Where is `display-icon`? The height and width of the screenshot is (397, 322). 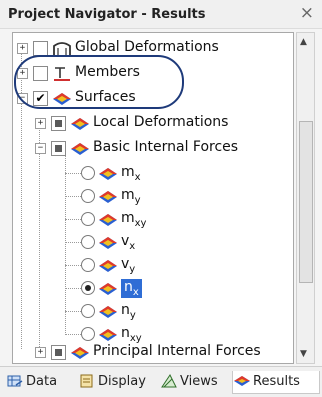 display-icon is located at coordinates (86, 381).